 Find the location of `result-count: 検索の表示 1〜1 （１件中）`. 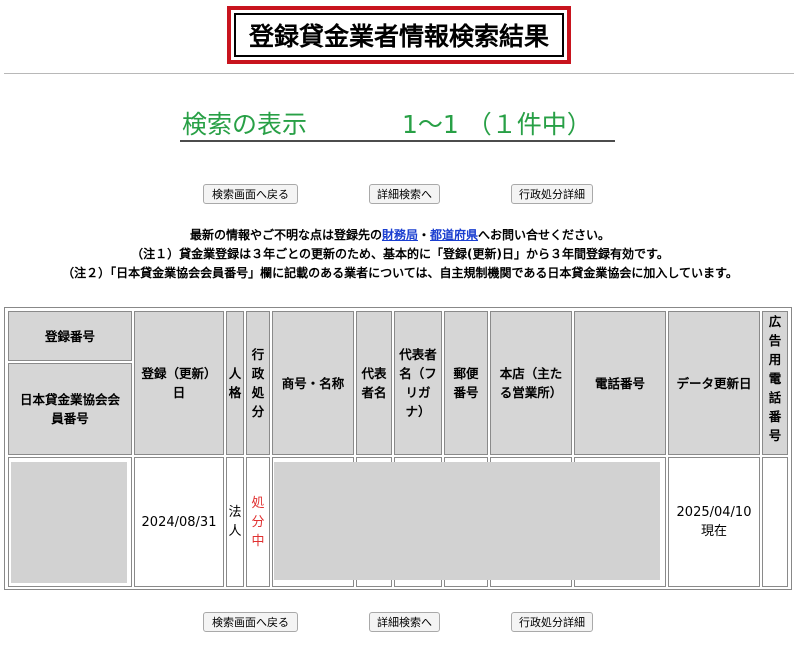

result-count: 検索の表示 1〜1 （１件中） is located at coordinates (397, 123).